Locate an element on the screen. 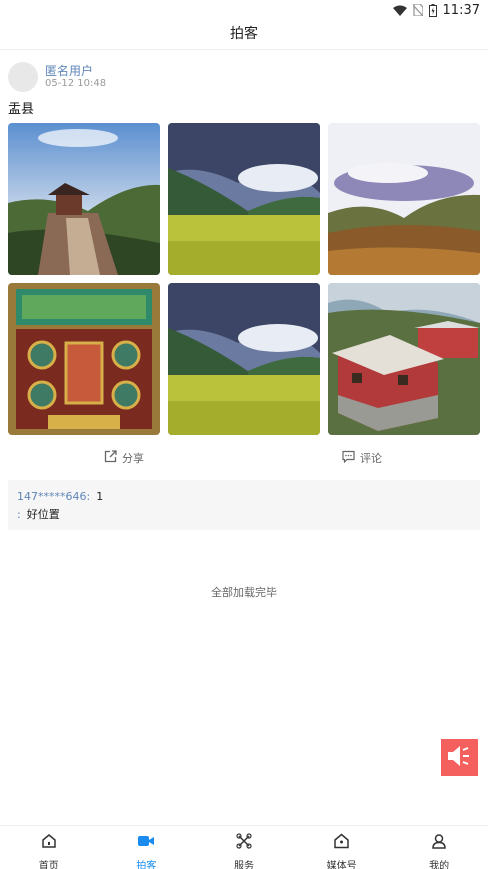 The width and height of the screenshot is (488, 869). tab-home: 首页 is located at coordinates (49, 847).